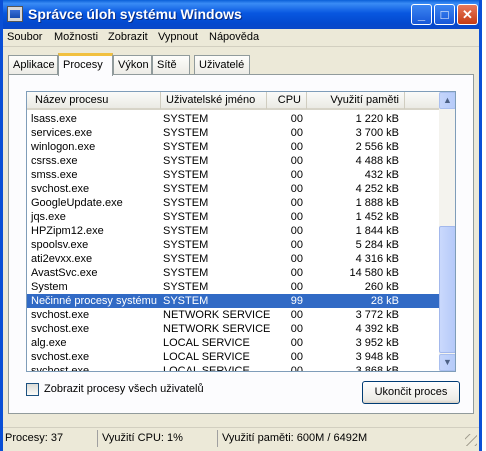 The width and height of the screenshot is (486, 451). What do you see at coordinates (233, 161) in the screenshot?
I see `process-row: csrss.exe SYSTEM 00 4 488 kB` at bounding box center [233, 161].